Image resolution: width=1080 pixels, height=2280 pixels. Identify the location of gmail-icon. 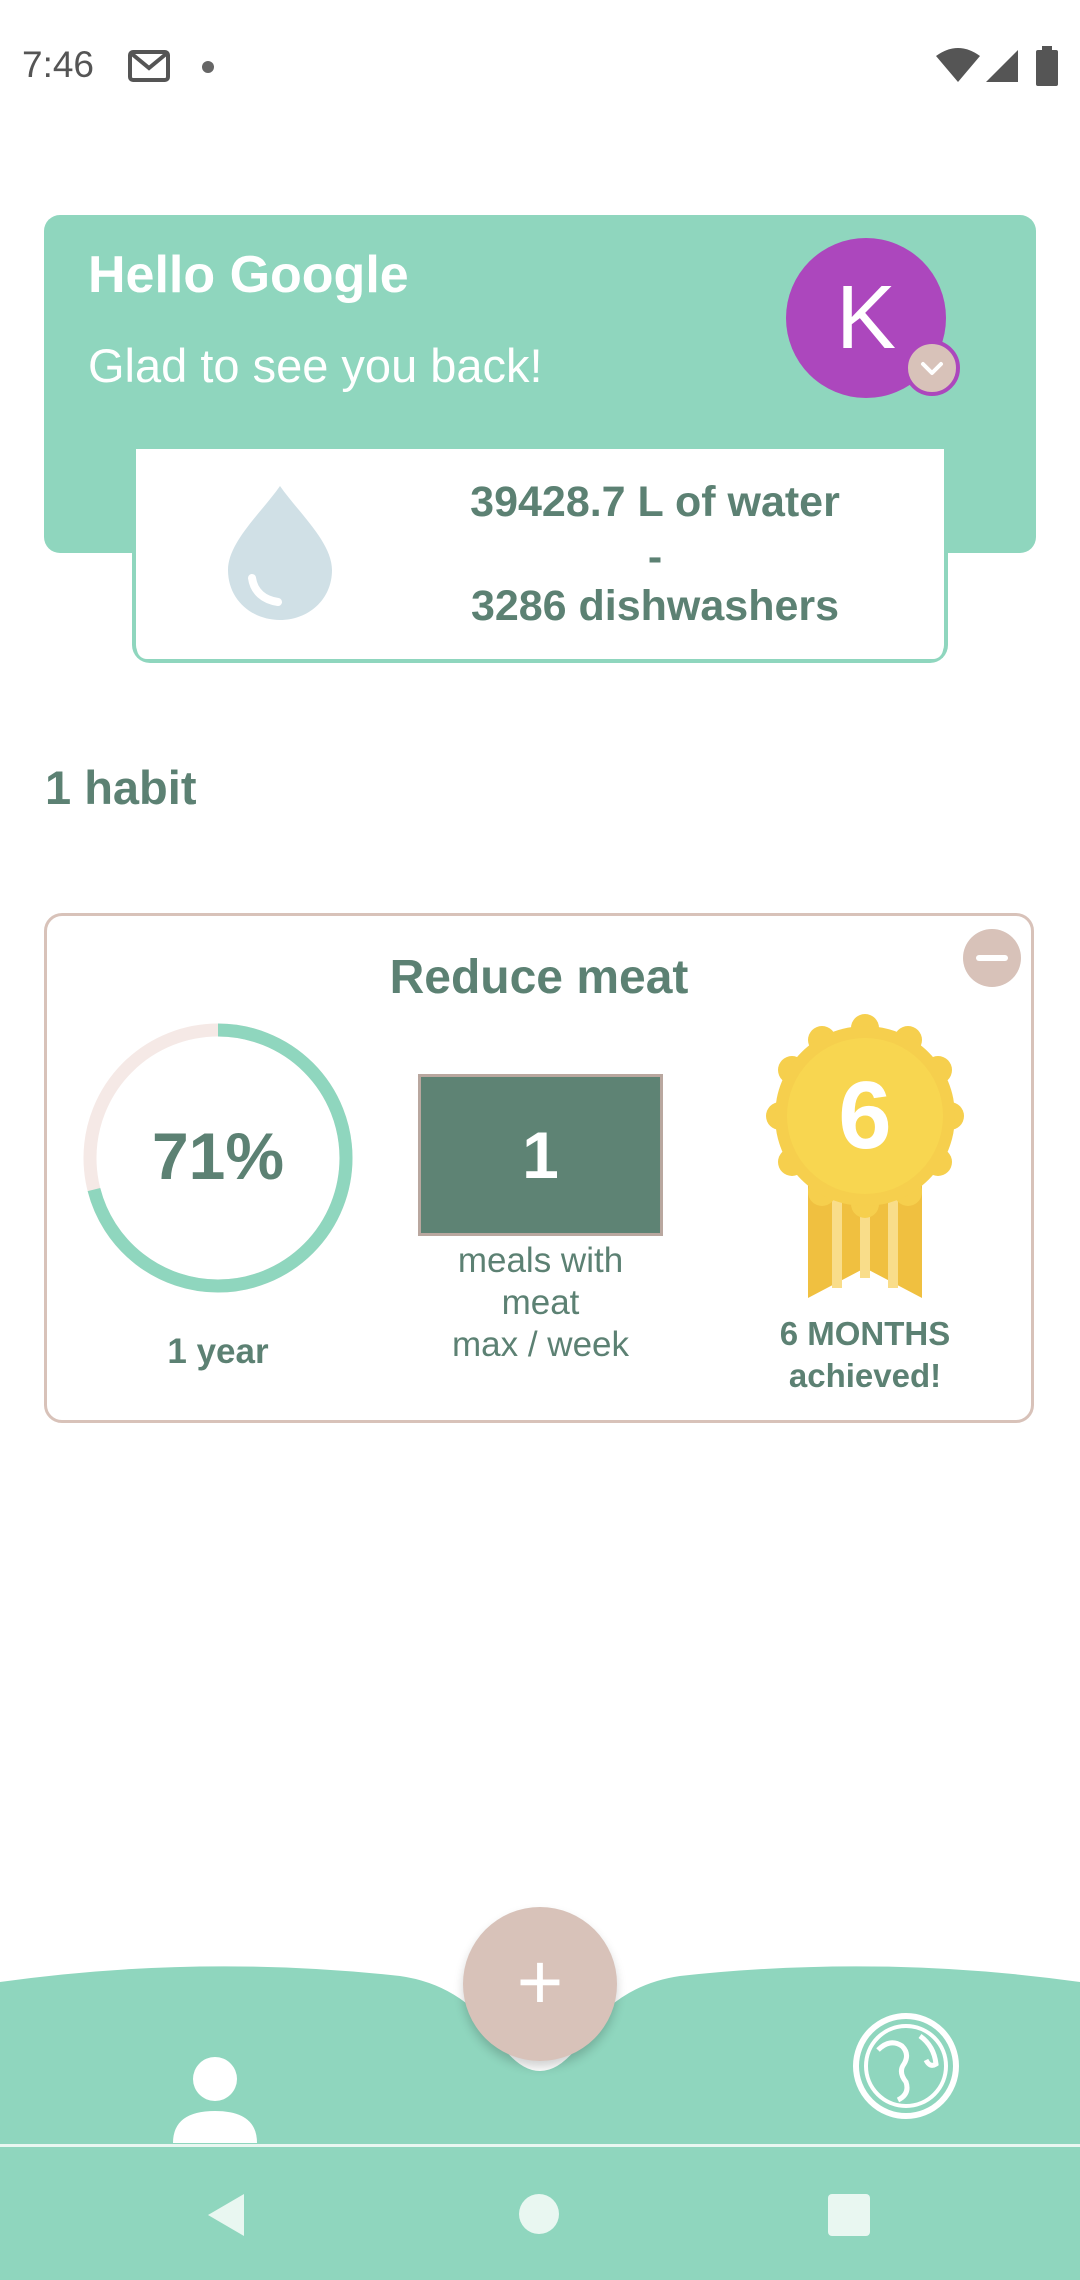
(149, 66).